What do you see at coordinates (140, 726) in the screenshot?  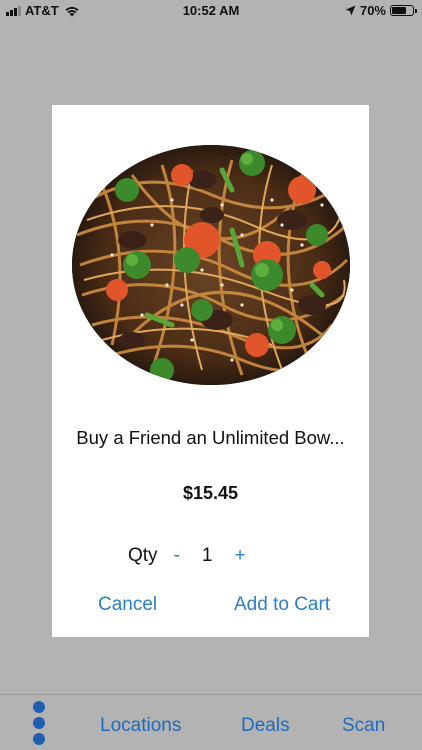 I see `tab-locations: Locations` at bounding box center [140, 726].